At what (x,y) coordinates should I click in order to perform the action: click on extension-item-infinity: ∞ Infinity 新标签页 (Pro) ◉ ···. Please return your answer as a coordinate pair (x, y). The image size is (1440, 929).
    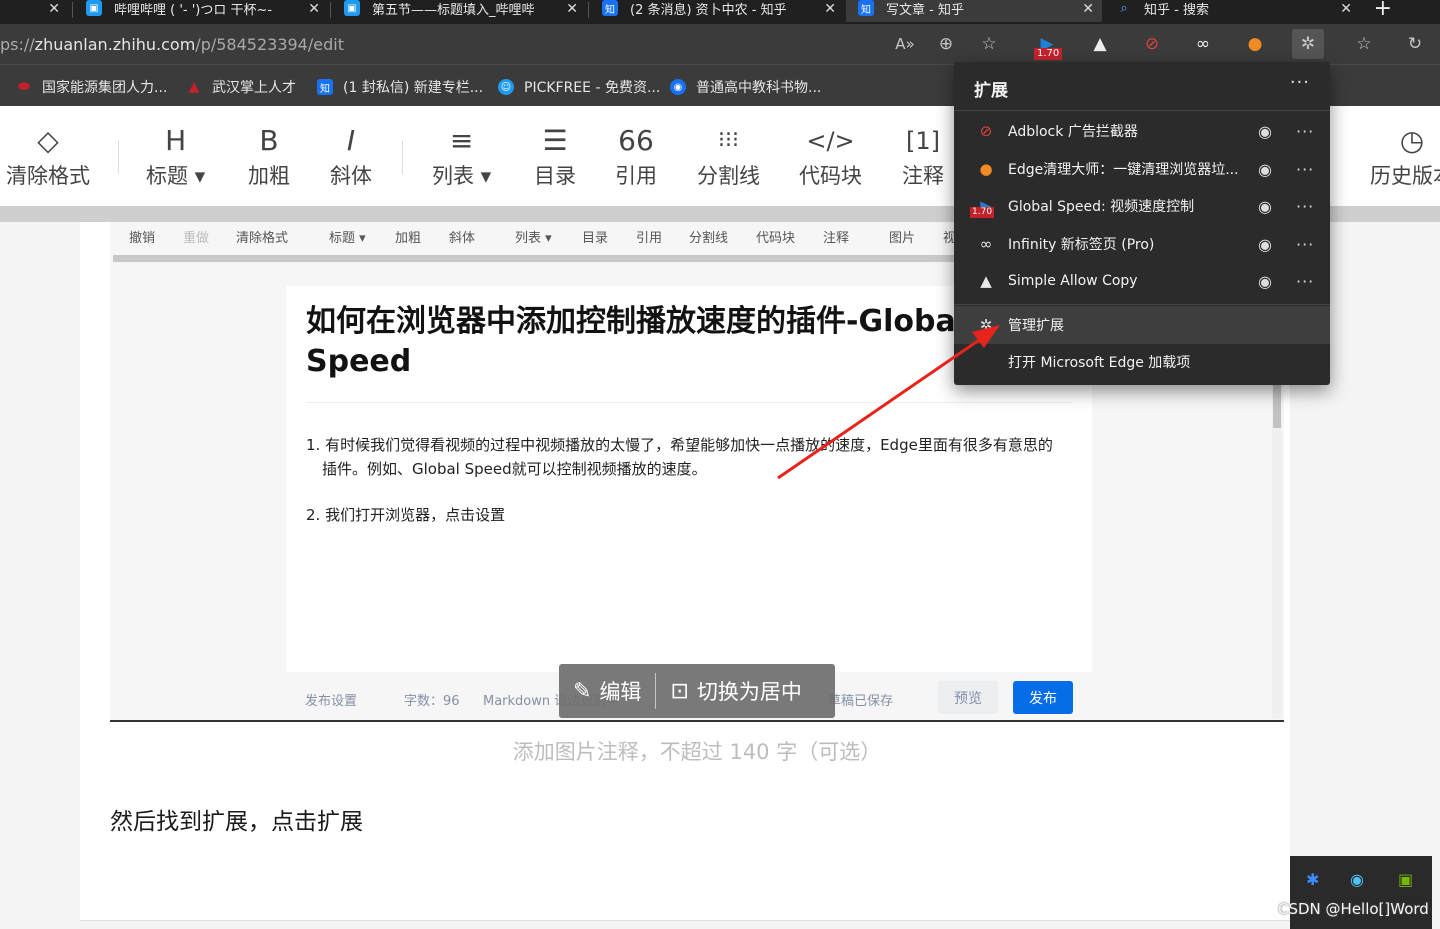
    Looking at the image, I should click on (1142, 244).